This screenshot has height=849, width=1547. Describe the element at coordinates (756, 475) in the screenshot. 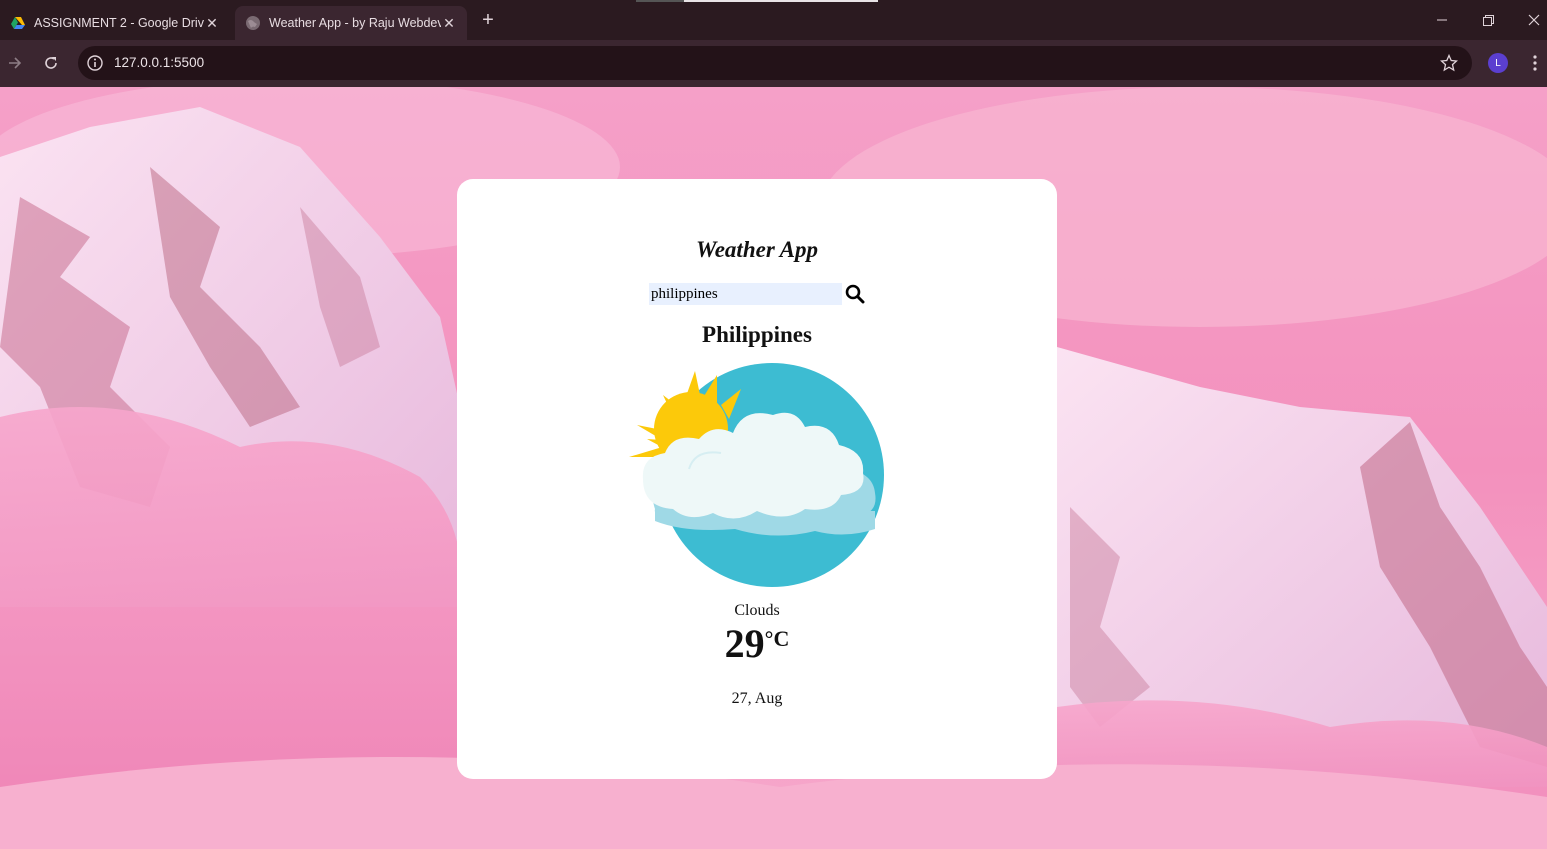

I see `sun-behind-clouds-icon` at that location.